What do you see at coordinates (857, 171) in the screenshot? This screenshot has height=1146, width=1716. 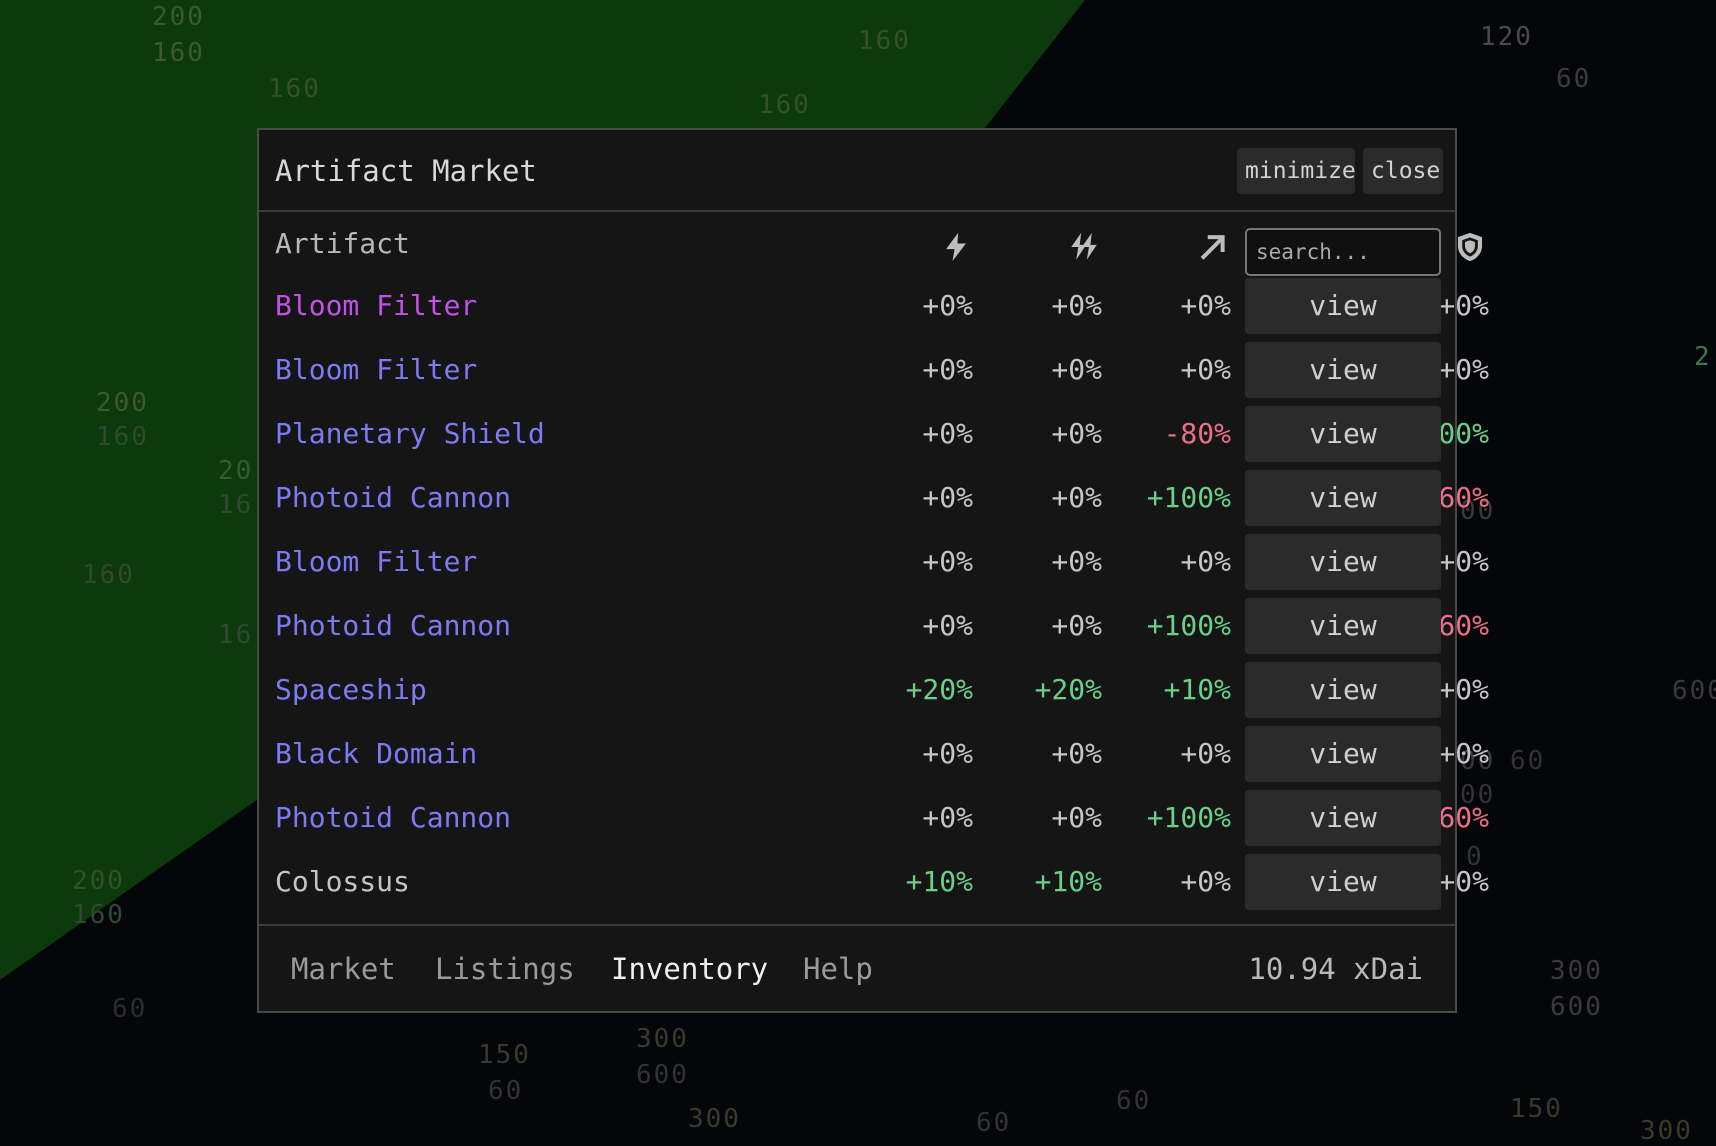 I see `window-header: Artifact Market minimize close` at bounding box center [857, 171].